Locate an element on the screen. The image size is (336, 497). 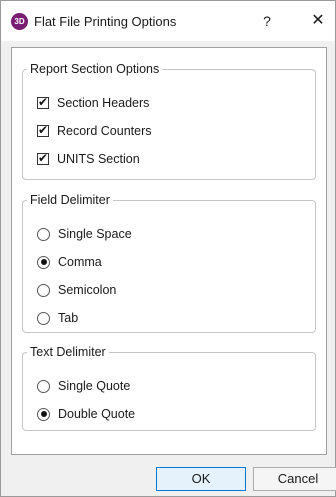
single-space-radio: Single Space is located at coordinates (84, 234).